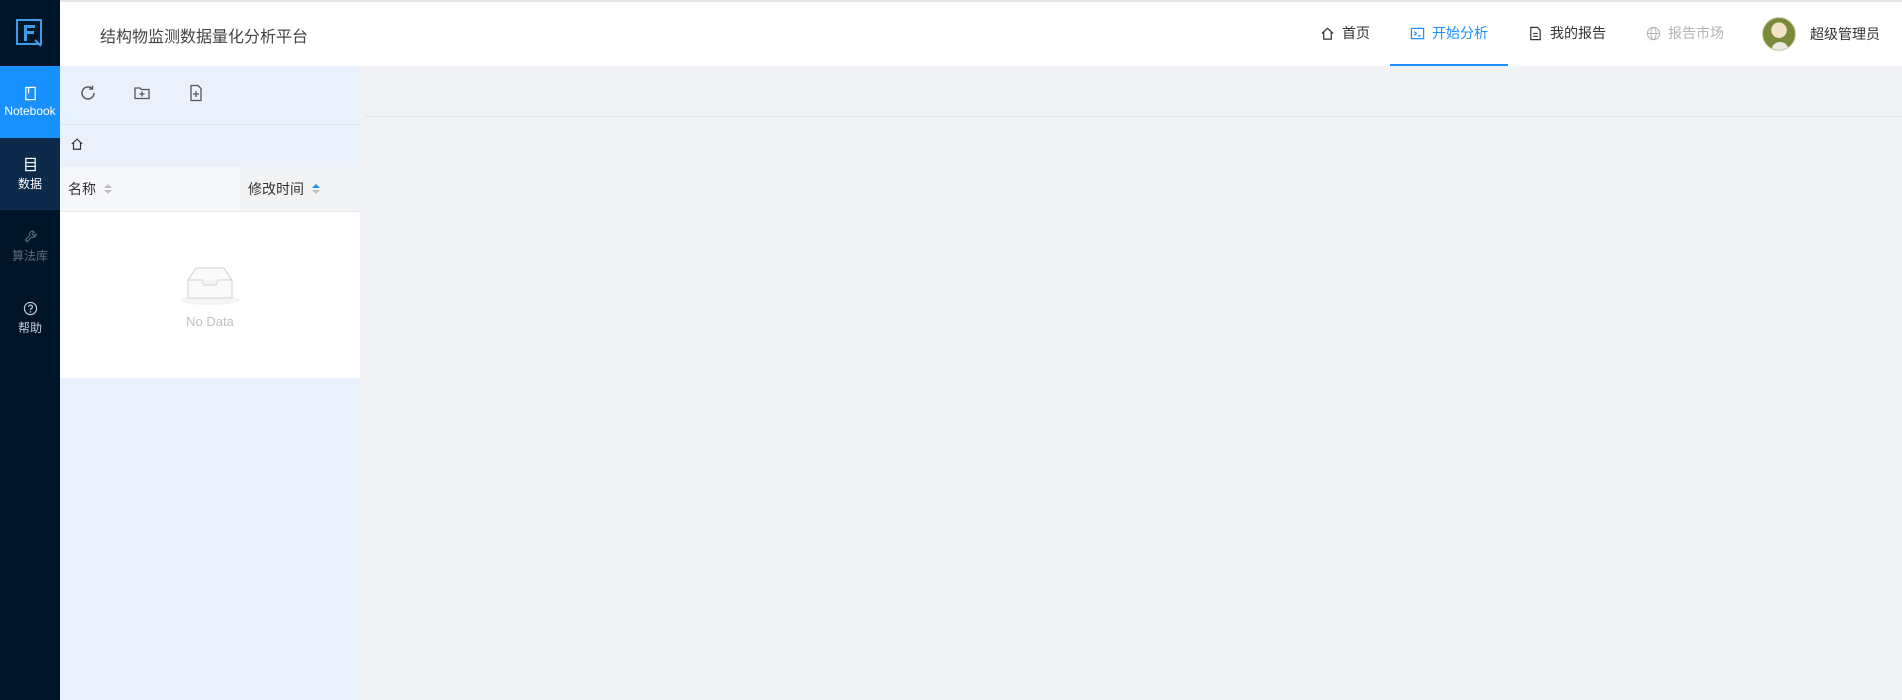 The image size is (1902, 700). What do you see at coordinates (30, 102) in the screenshot?
I see `rail-item-notebook: Notebook` at bounding box center [30, 102].